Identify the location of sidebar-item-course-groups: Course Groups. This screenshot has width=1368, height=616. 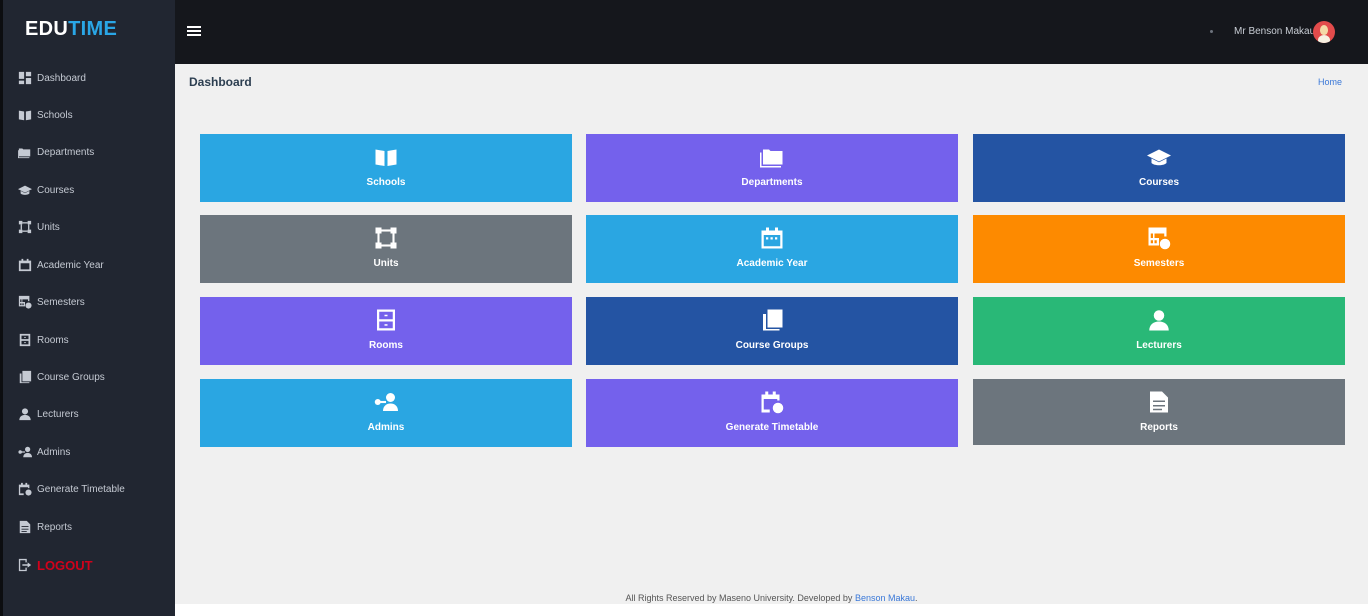
(61, 377).